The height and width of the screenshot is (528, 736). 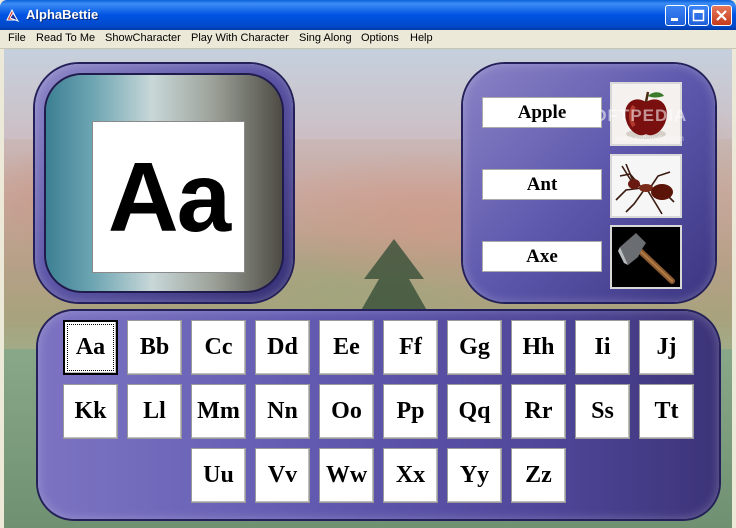 I want to click on letter-key-i: Ii, so click(x=602, y=347).